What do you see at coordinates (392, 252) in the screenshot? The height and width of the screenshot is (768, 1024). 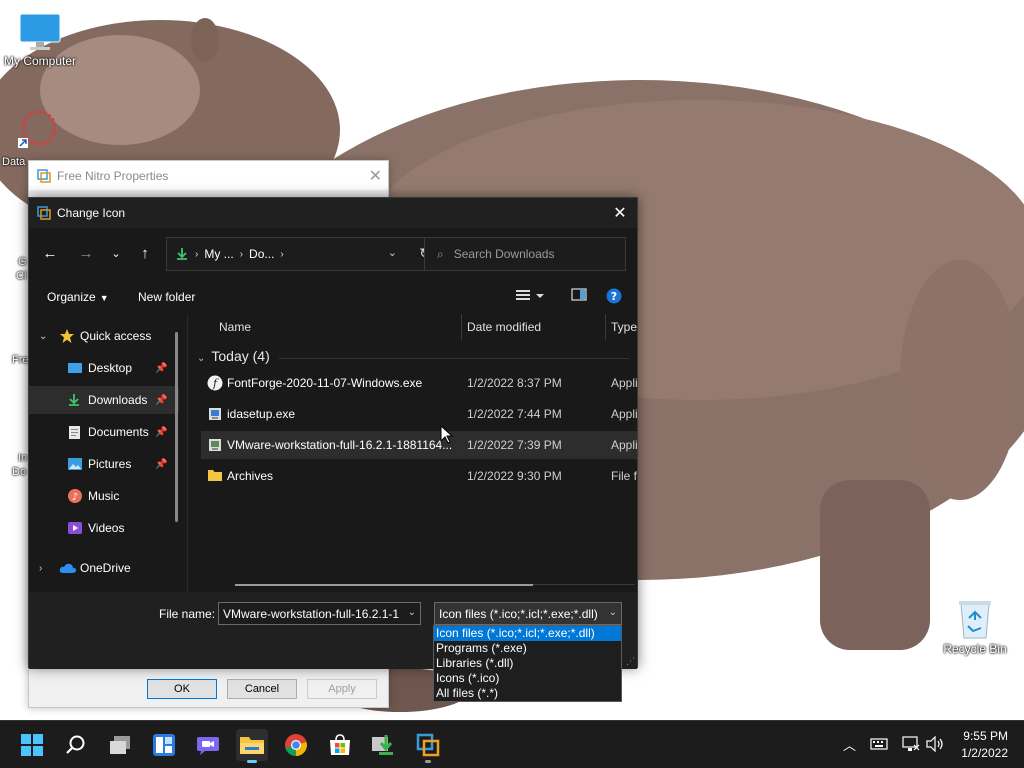 I see `address-dropdown-icon: ⌄` at bounding box center [392, 252].